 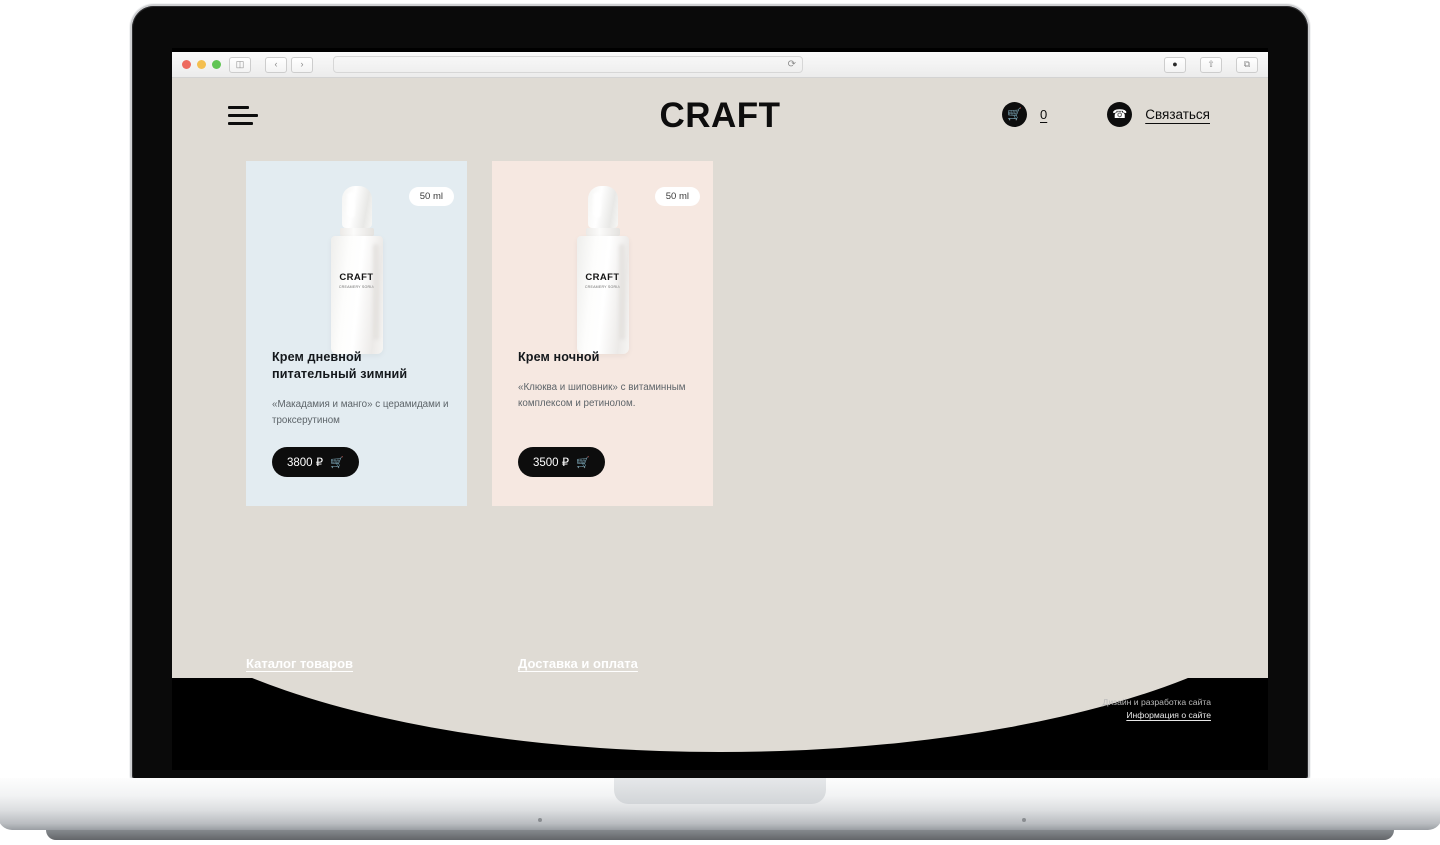 I want to click on laptop-base, so click(x=720, y=804).